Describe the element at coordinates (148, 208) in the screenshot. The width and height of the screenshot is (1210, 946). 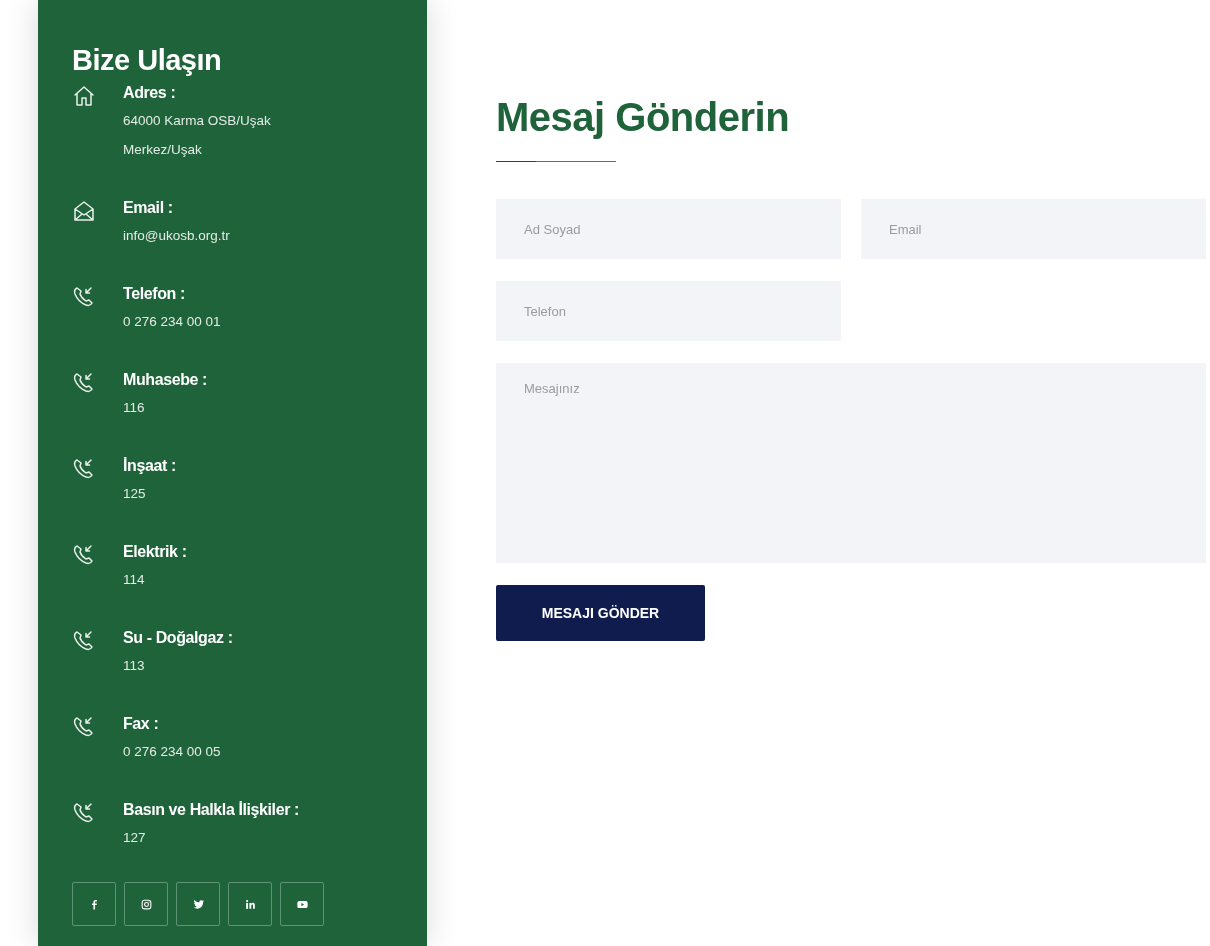
I see `contact-label: Email :` at that location.